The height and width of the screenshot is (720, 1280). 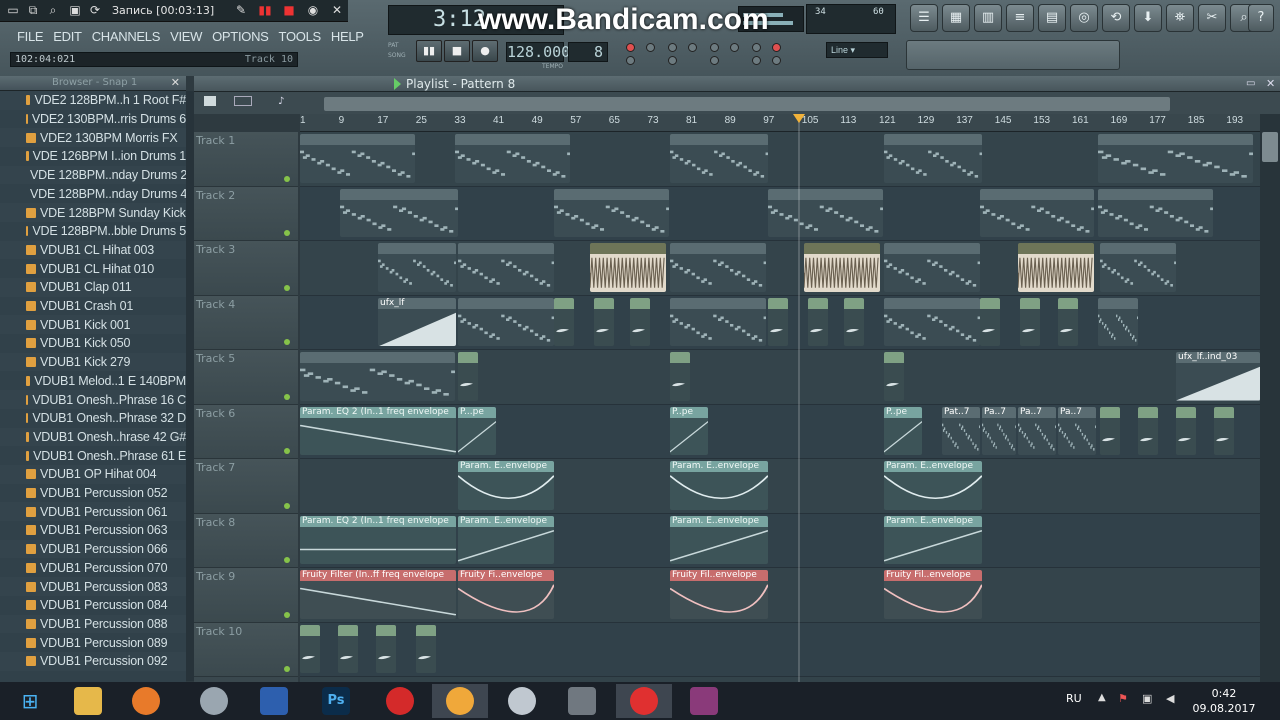 What do you see at coordinates (704, 701) in the screenshot?
I see `taskbar-winrar` at bounding box center [704, 701].